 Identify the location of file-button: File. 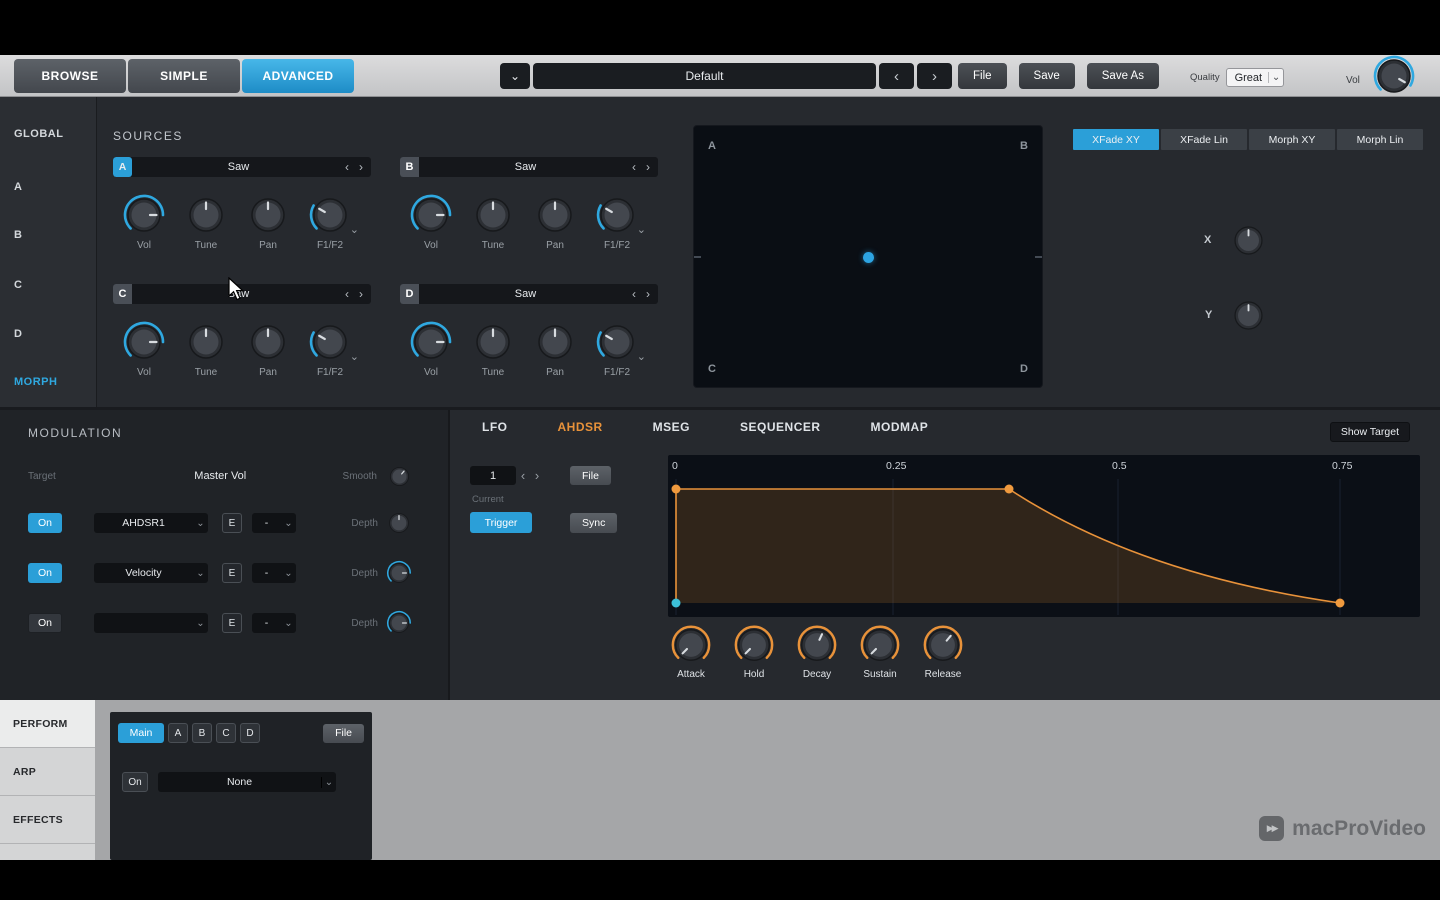
(982, 76).